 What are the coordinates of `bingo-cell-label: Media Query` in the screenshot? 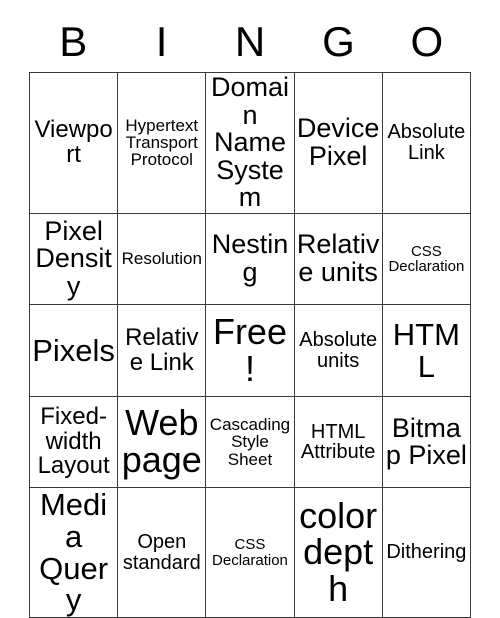 It's located at (74, 552).